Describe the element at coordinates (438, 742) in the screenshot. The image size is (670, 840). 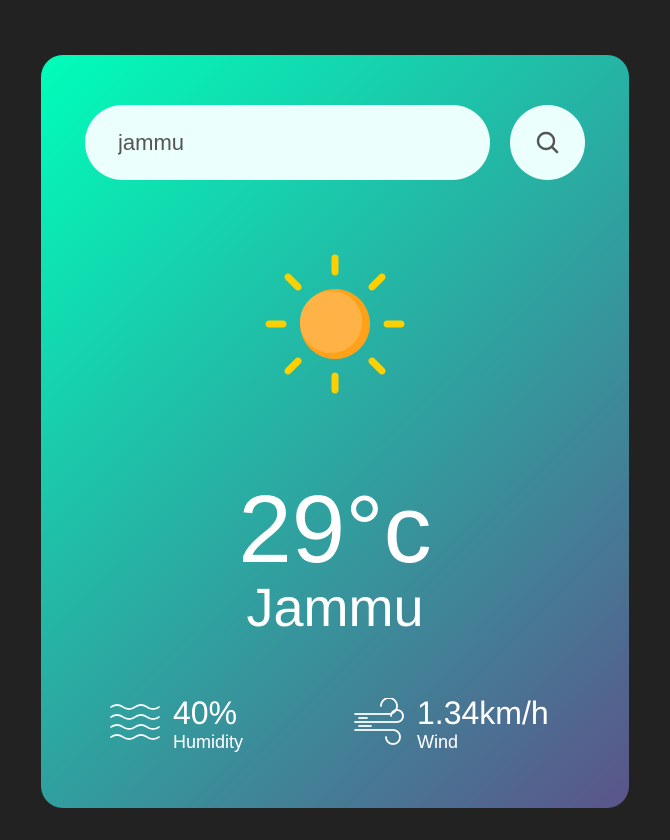
I see `wind-label: Wind` at that location.